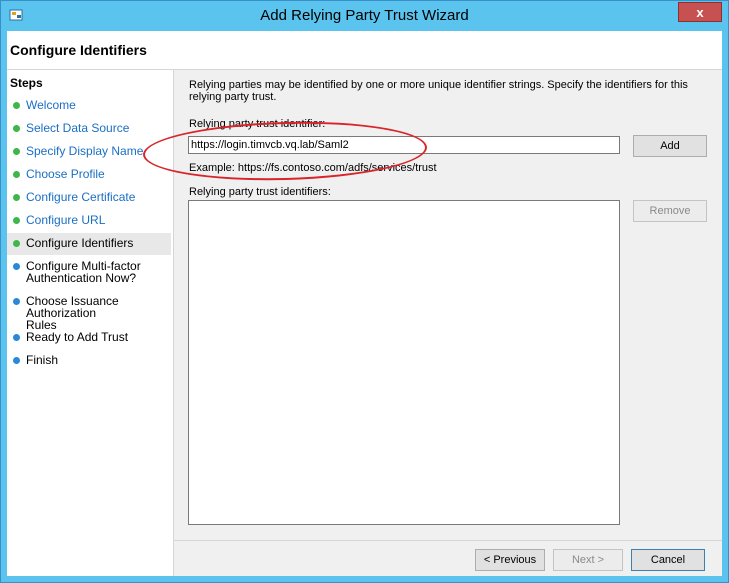 The height and width of the screenshot is (583, 729). I want to click on step-label: Configure Identifiers, so click(80, 243).